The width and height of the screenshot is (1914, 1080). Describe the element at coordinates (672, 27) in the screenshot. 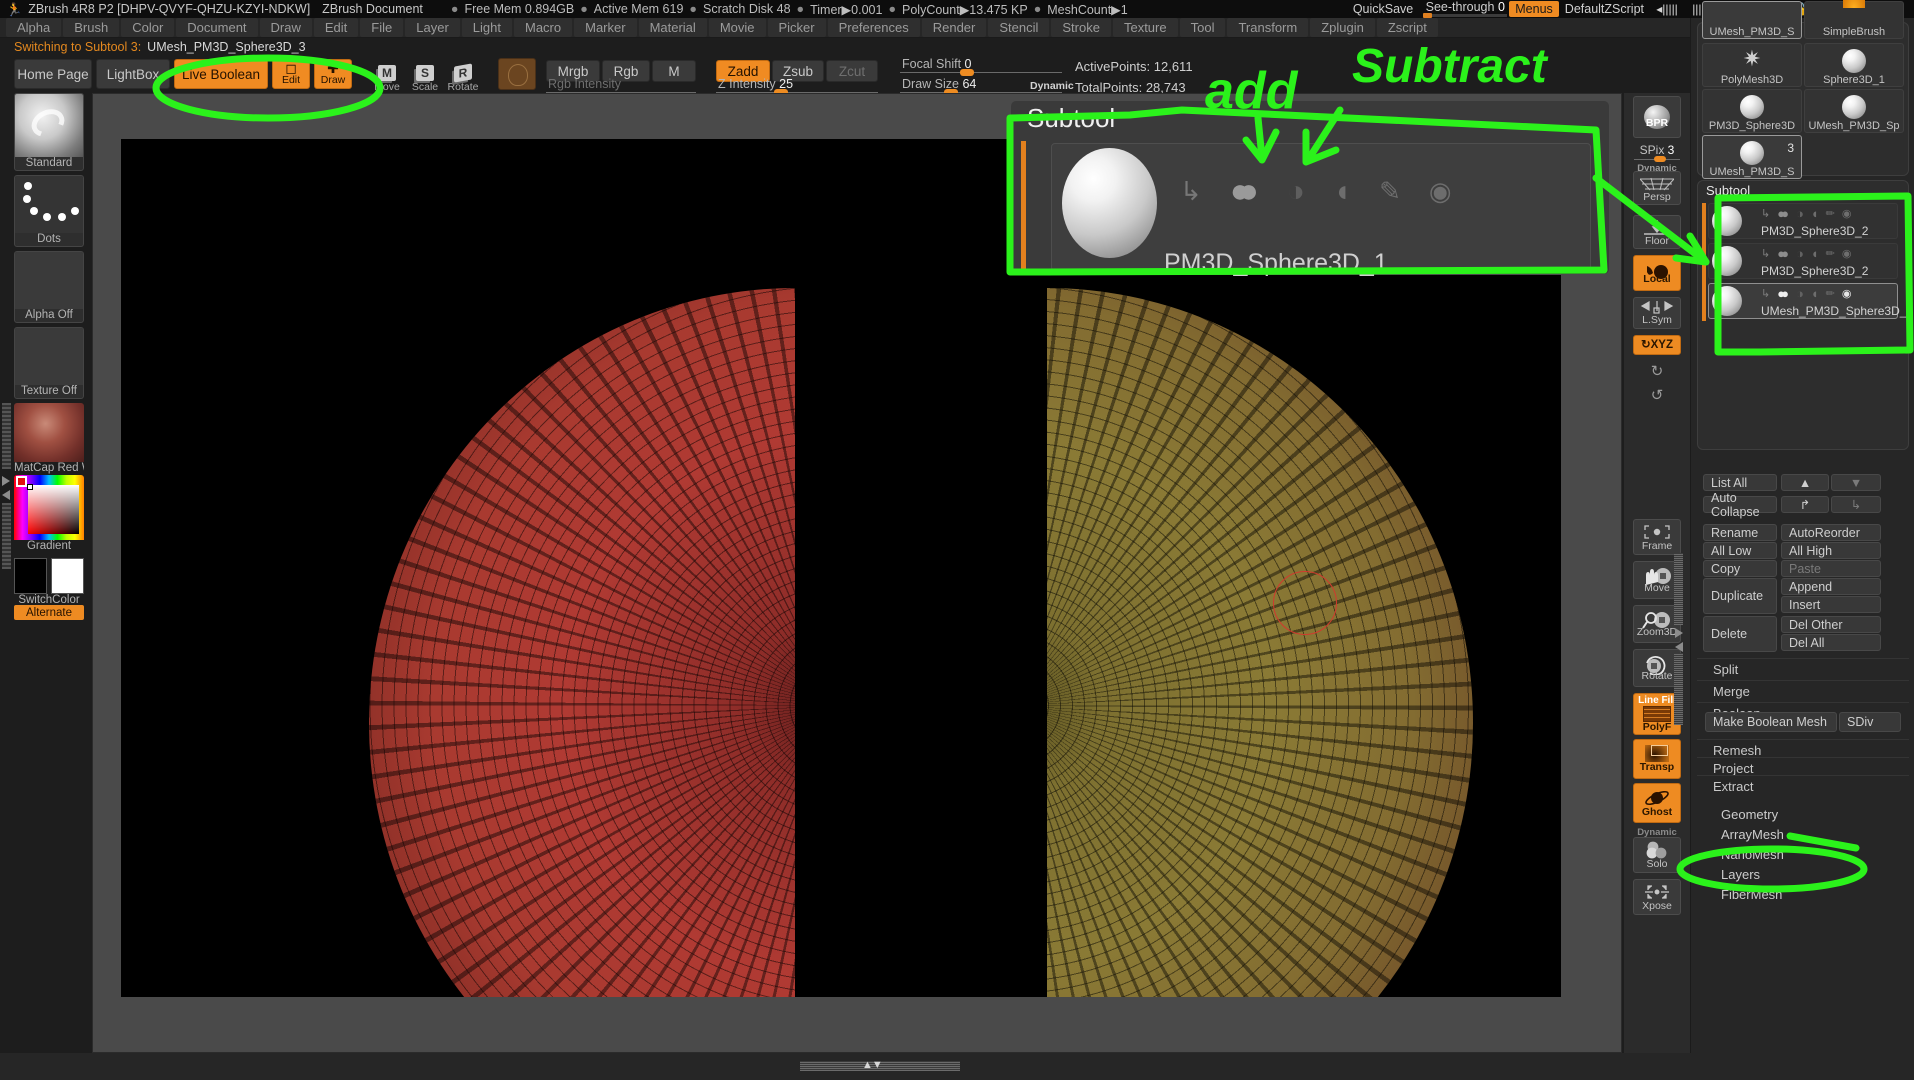

I see `menu-item-material: Material` at that location.